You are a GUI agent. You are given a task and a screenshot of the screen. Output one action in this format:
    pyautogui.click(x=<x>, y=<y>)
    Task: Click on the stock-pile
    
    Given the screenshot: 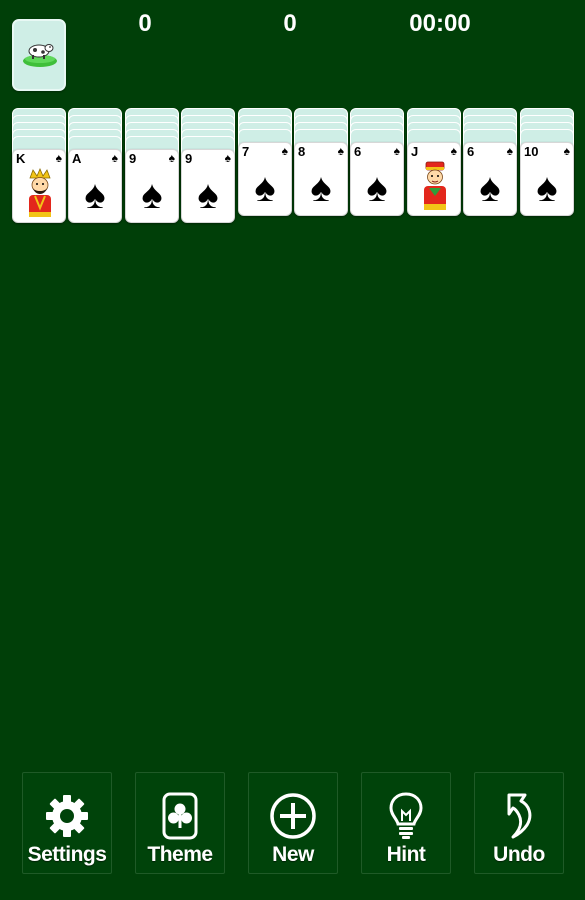 What is the action you would take?
    pyautogui.click(x=39, y=55)
    